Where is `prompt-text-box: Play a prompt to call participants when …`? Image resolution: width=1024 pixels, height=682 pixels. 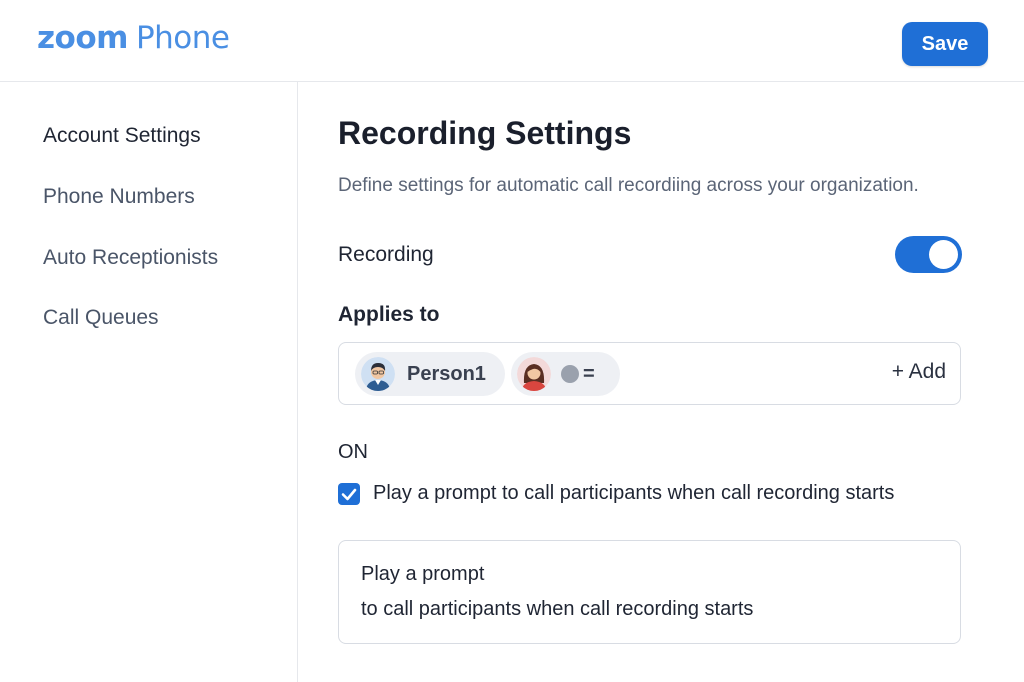 prompt-text-box: Play a prompt to call participants when … is located at coordinates (649, 592).